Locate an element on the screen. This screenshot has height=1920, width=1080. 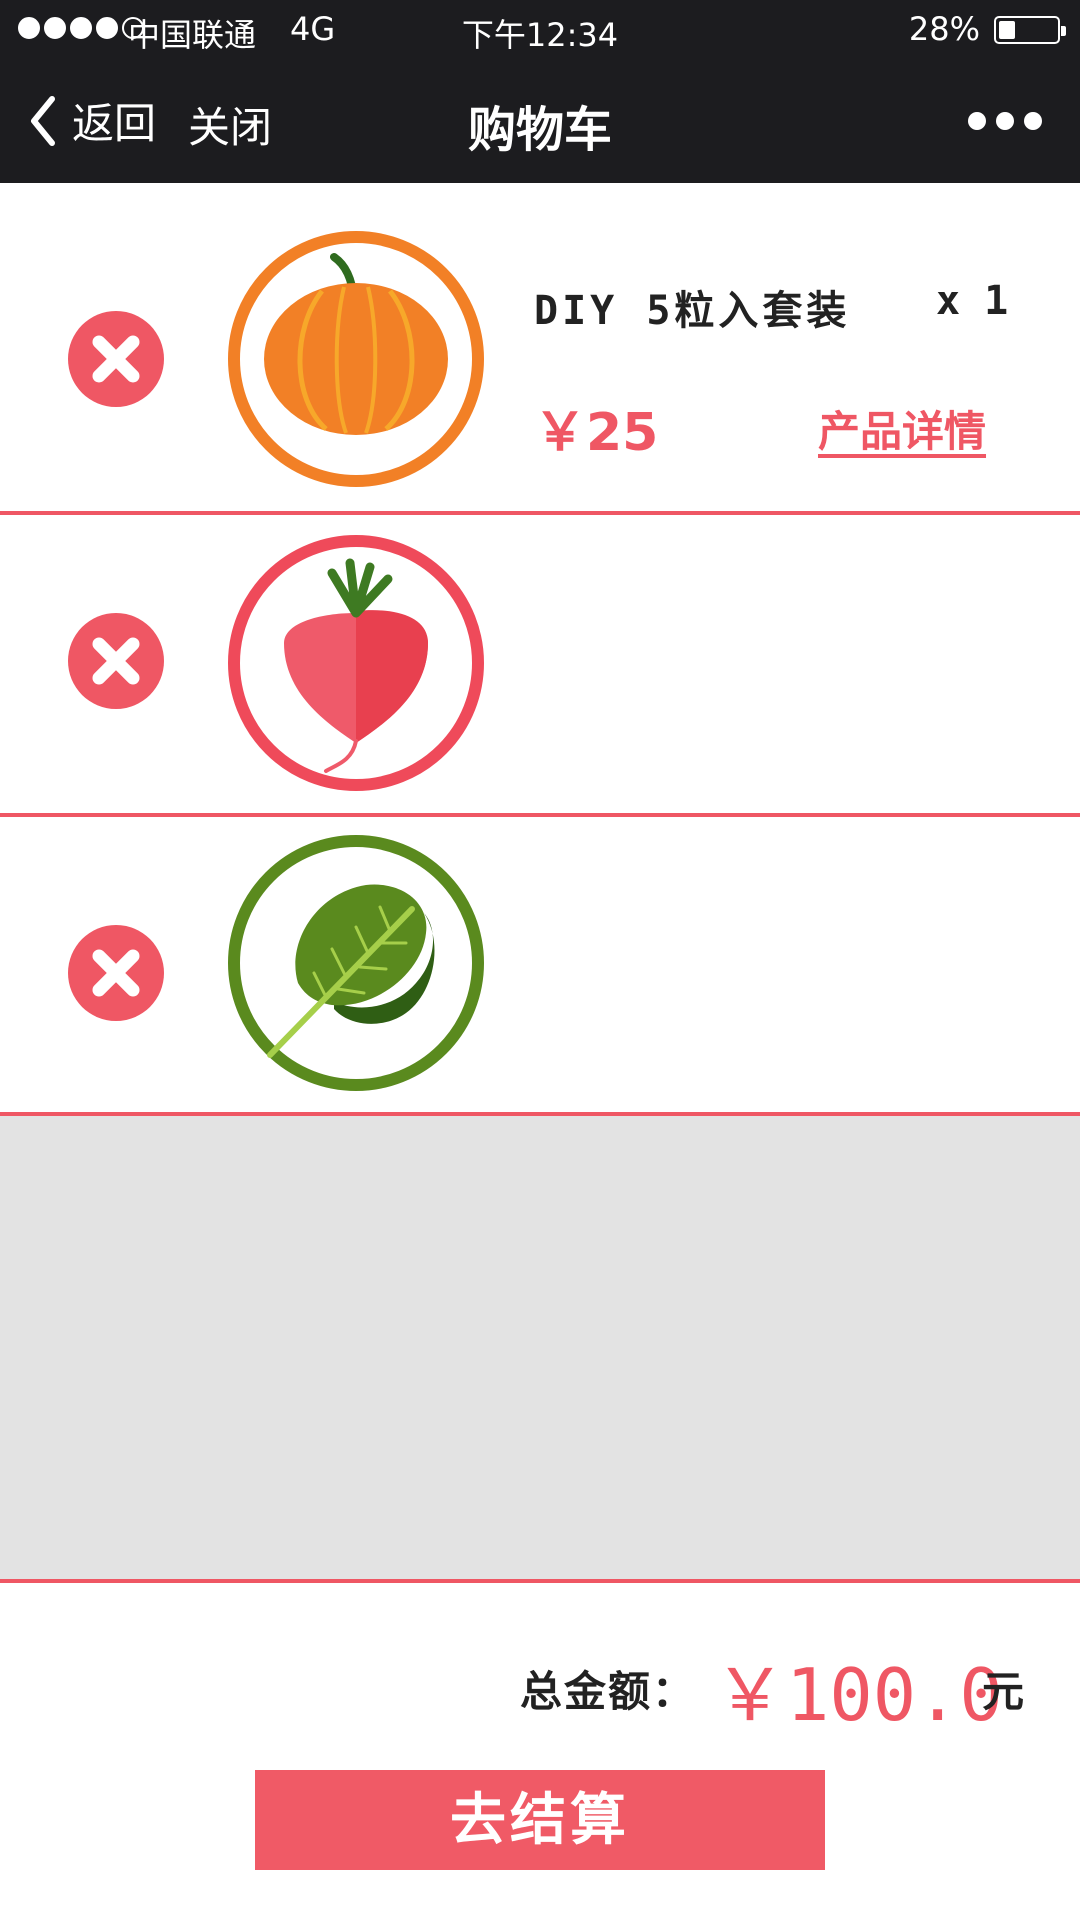
top-bar: 中国联通 4G 下午12:34 28% 返回 关闭 购物车 is located at coordinates (540, 91).